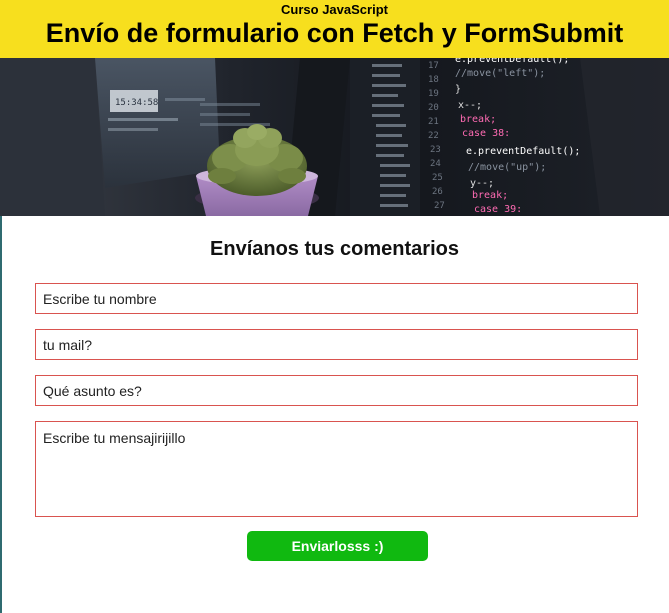 This screenshot has height=613, width=669. What do you see at coordinates (433, 108) in the screenshot?
I see `svg-text: 20` at bounding box center [433, 108].